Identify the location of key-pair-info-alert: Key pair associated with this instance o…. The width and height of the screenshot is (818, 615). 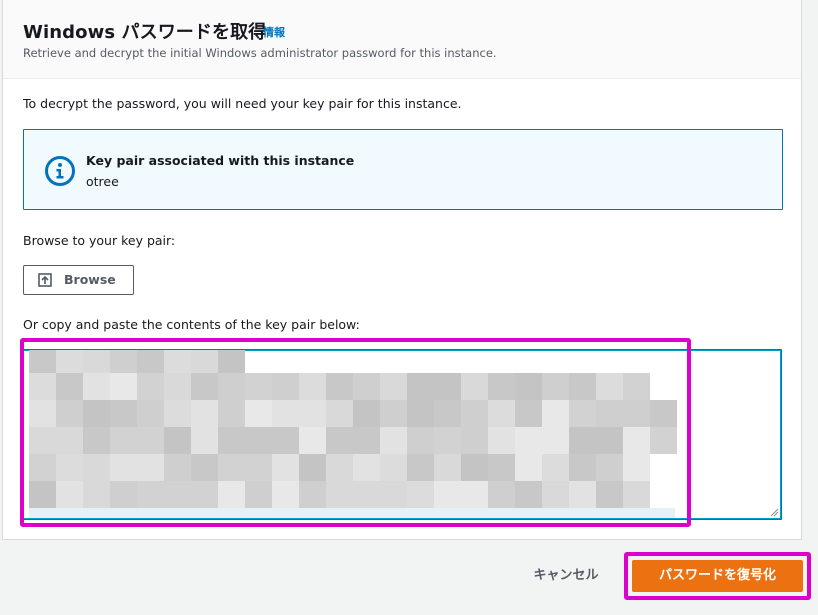
(403, 169).